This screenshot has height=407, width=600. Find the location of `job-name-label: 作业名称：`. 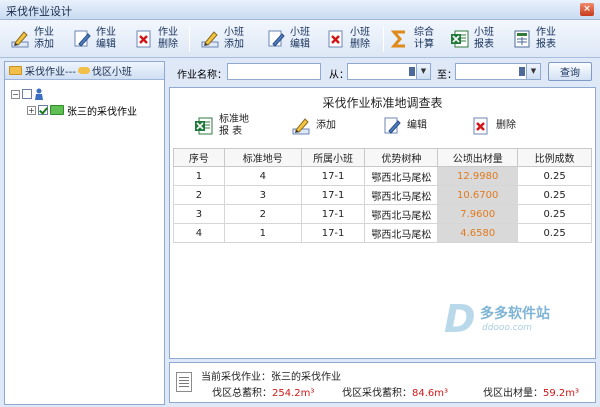

job-name-label: 作业名称： is located at coordinates (202, 75).